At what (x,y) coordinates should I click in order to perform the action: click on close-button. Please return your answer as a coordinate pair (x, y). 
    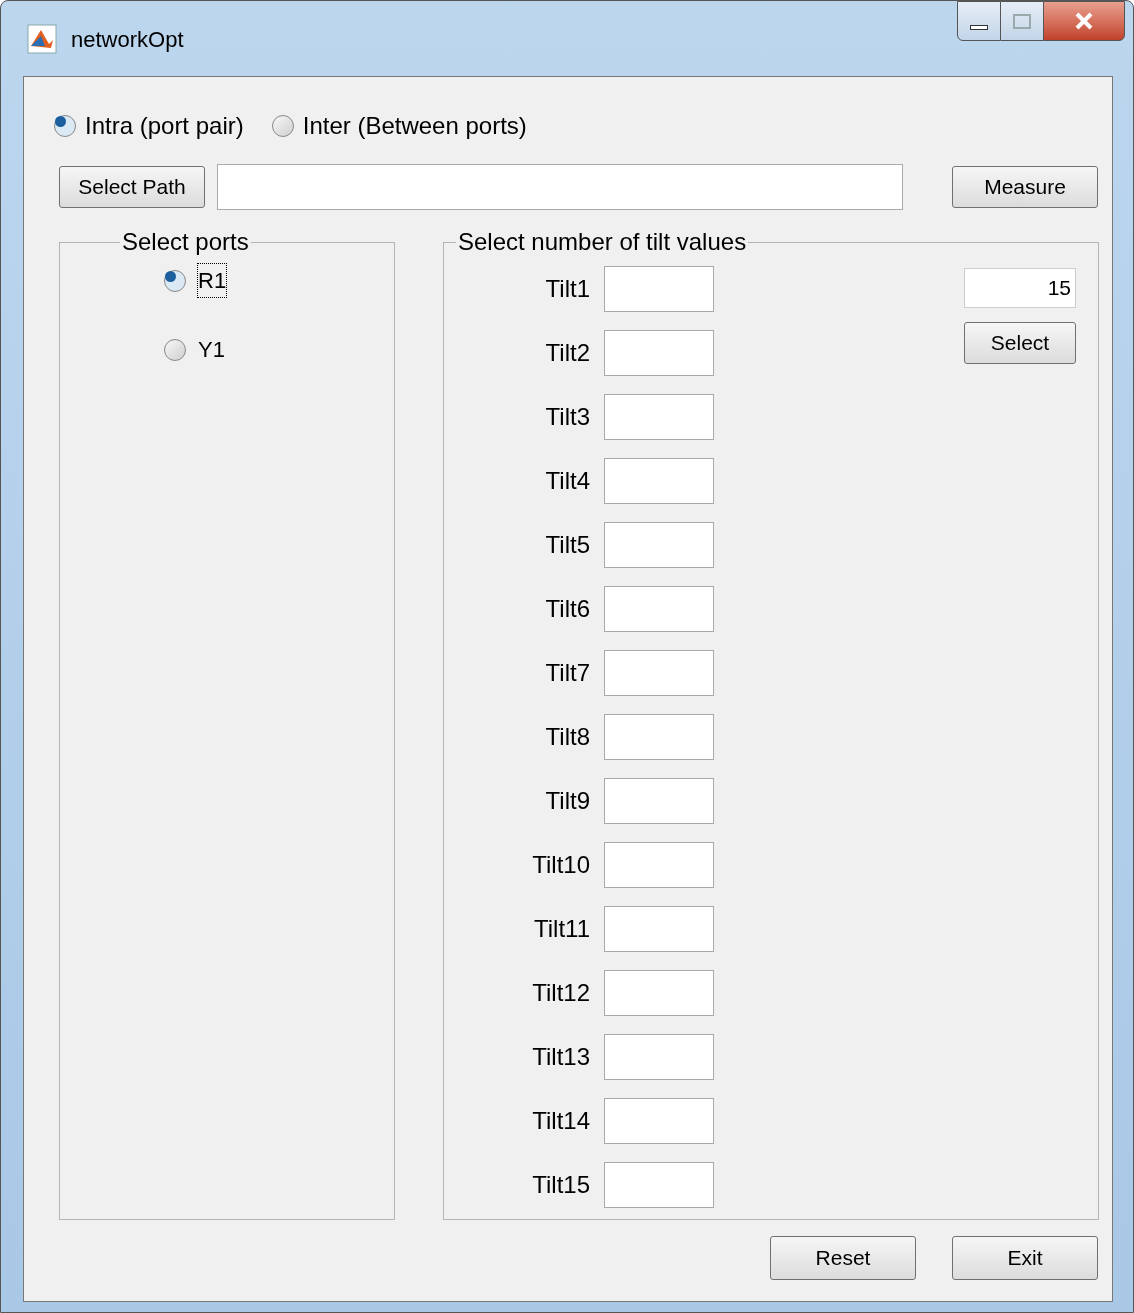
    Looking at the image, I should click on (1084, 21).